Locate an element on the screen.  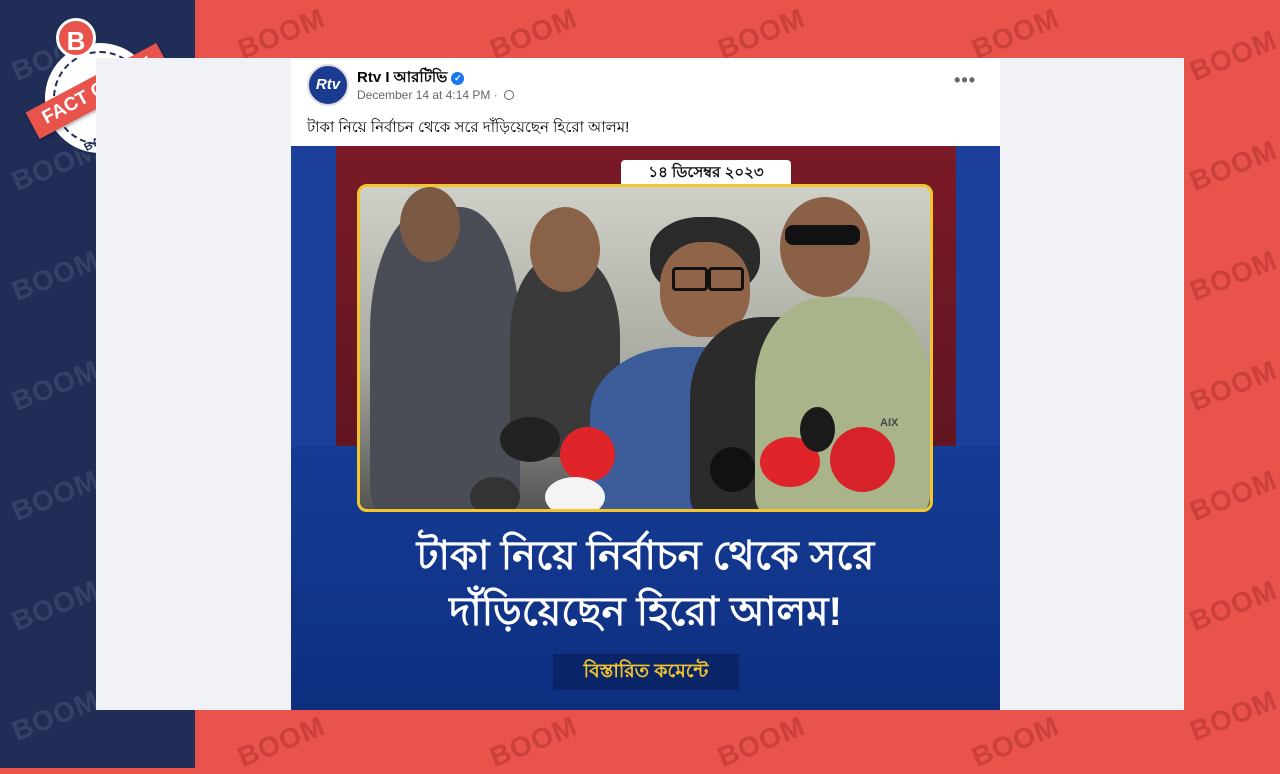
page-avatar: Rtv is located at coordinates (328, 85).